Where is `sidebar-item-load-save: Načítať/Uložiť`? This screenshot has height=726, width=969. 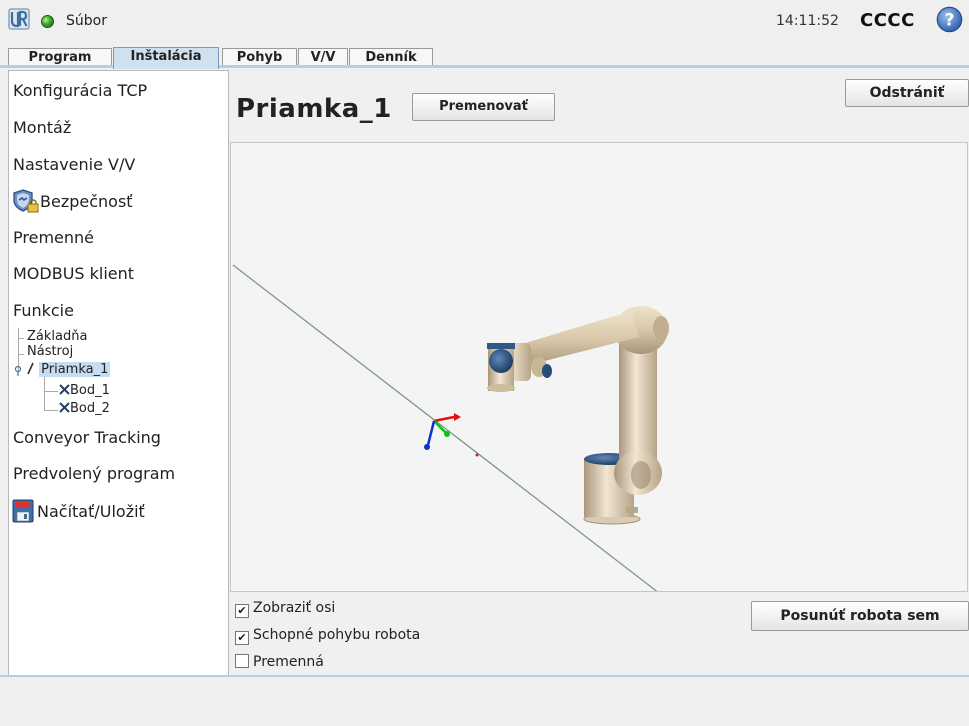 sidebar-item-load-save: Načítať/Uložiť is located at coordinates (78, 511).